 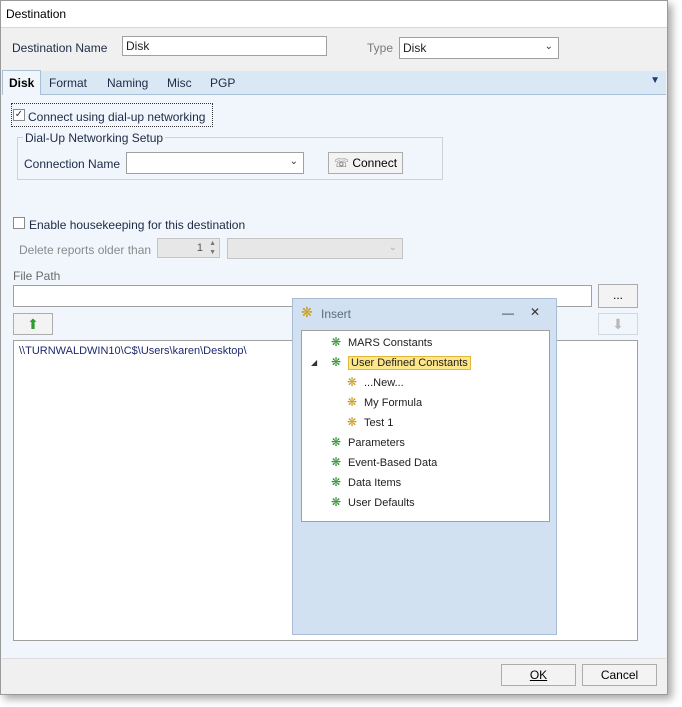 I want to click on delete-older-label: Delete reports older than, so click(x=85, y=250).